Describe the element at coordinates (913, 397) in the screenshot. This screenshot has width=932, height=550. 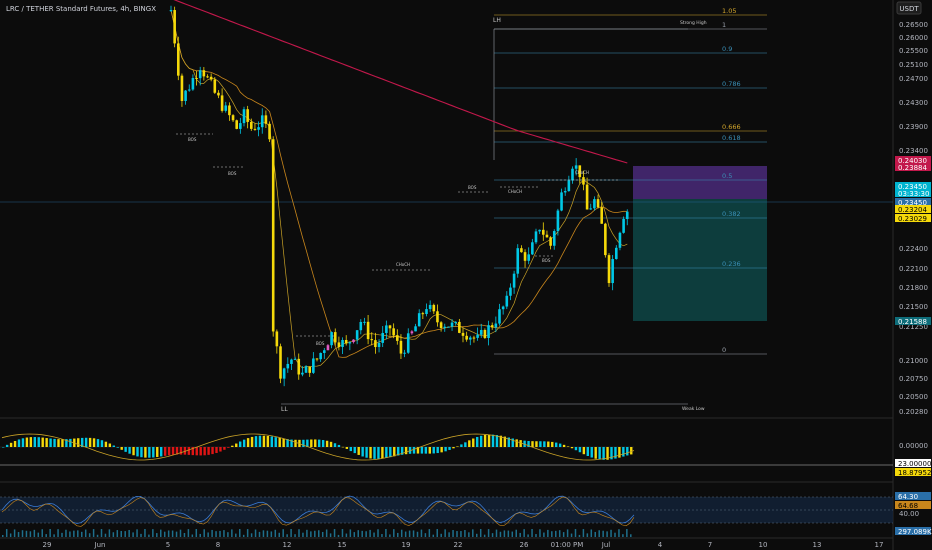
I see `price-tick-label: 0.20500` at that location.